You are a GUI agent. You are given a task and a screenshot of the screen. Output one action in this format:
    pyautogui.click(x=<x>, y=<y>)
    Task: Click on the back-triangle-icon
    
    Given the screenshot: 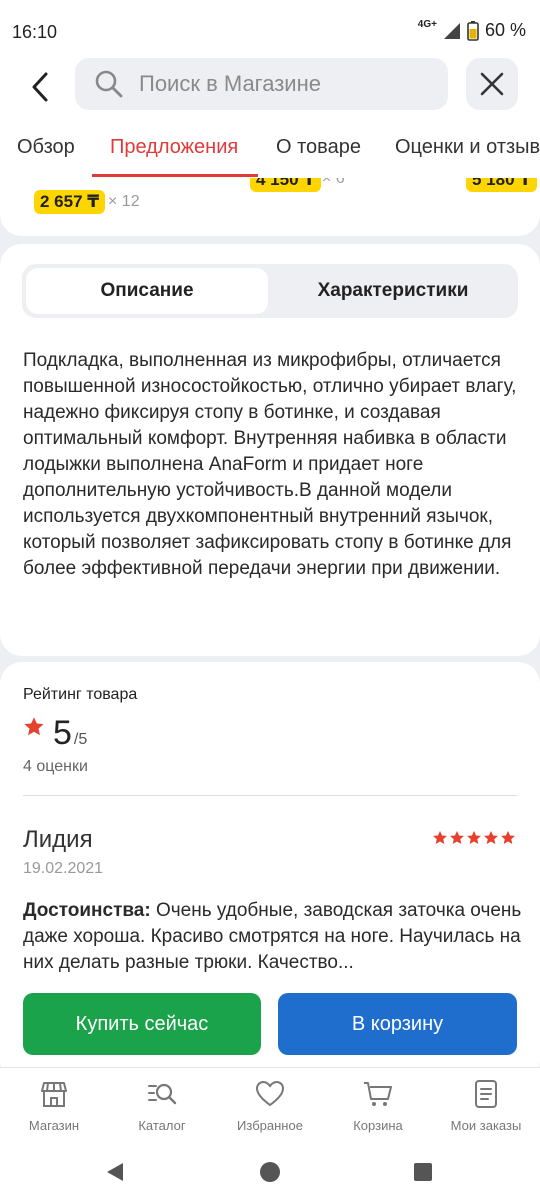 What is the action you would take?
    pyautogui.click(x=115, y=1172)
    